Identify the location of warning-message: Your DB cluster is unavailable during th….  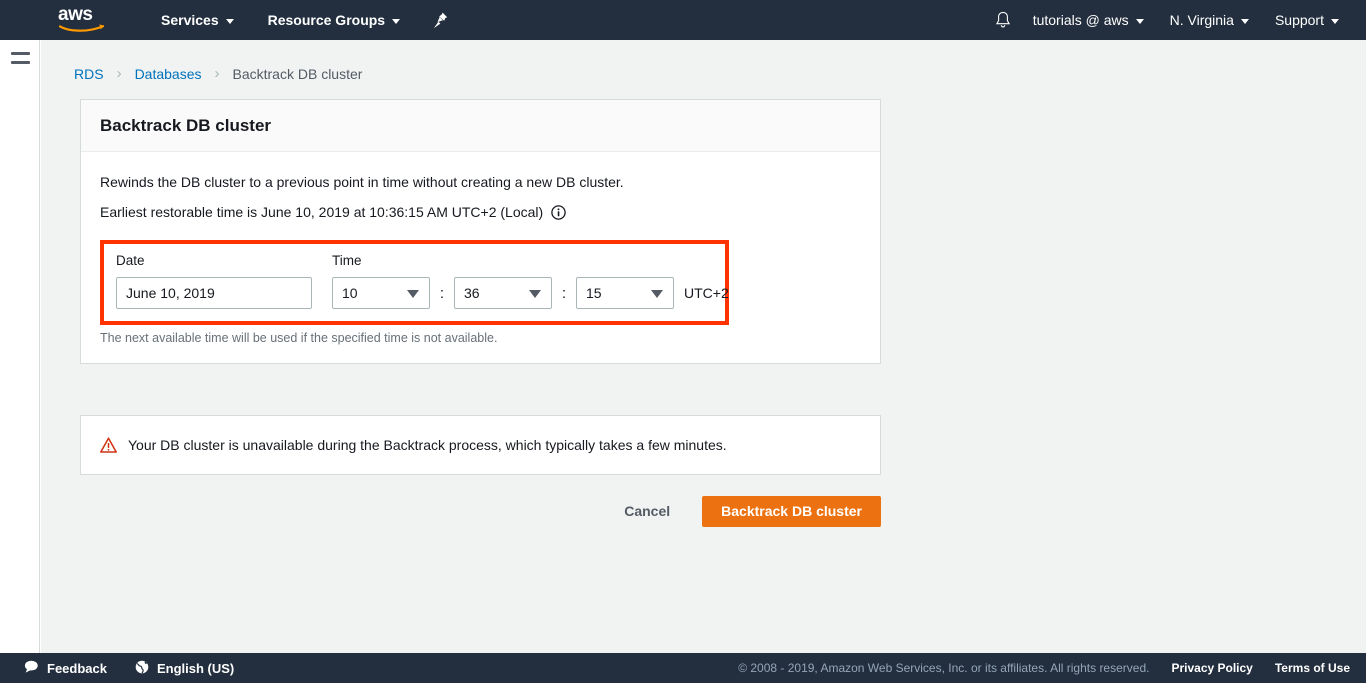
(427, 445).